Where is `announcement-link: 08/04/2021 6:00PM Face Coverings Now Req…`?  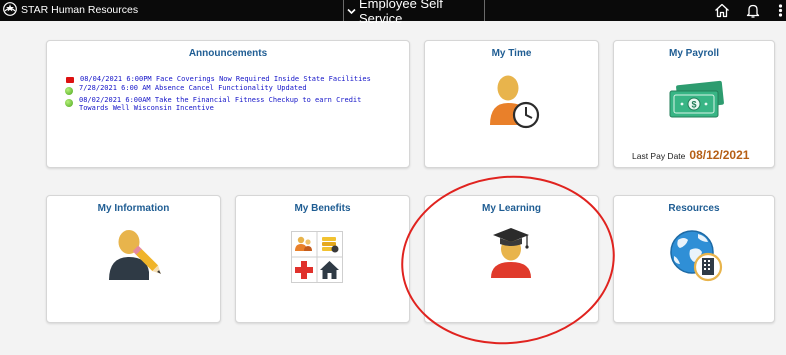 announcement-link: 08/04/2021 6:00PM Face Coverings Now Req… is located at coordinates (225, 79).